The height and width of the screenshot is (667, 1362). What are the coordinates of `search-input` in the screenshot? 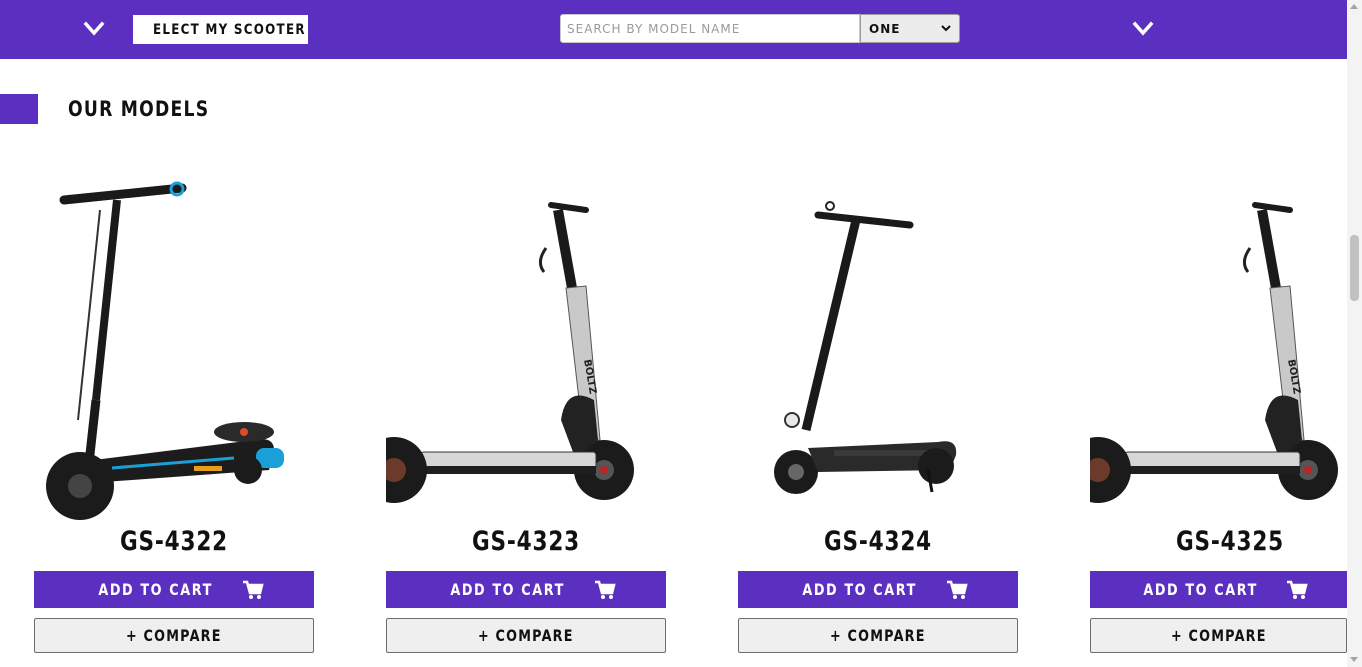 It's located at (710, 28).